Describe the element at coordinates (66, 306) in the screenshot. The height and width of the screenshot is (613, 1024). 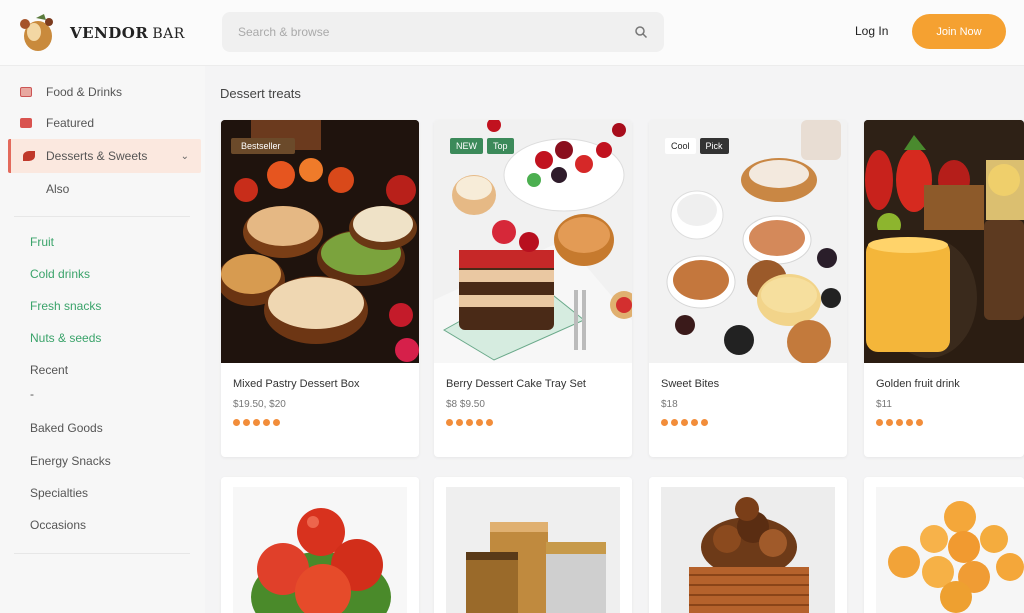
I see `sidebar-item-label: Fresh snacks` at that location.